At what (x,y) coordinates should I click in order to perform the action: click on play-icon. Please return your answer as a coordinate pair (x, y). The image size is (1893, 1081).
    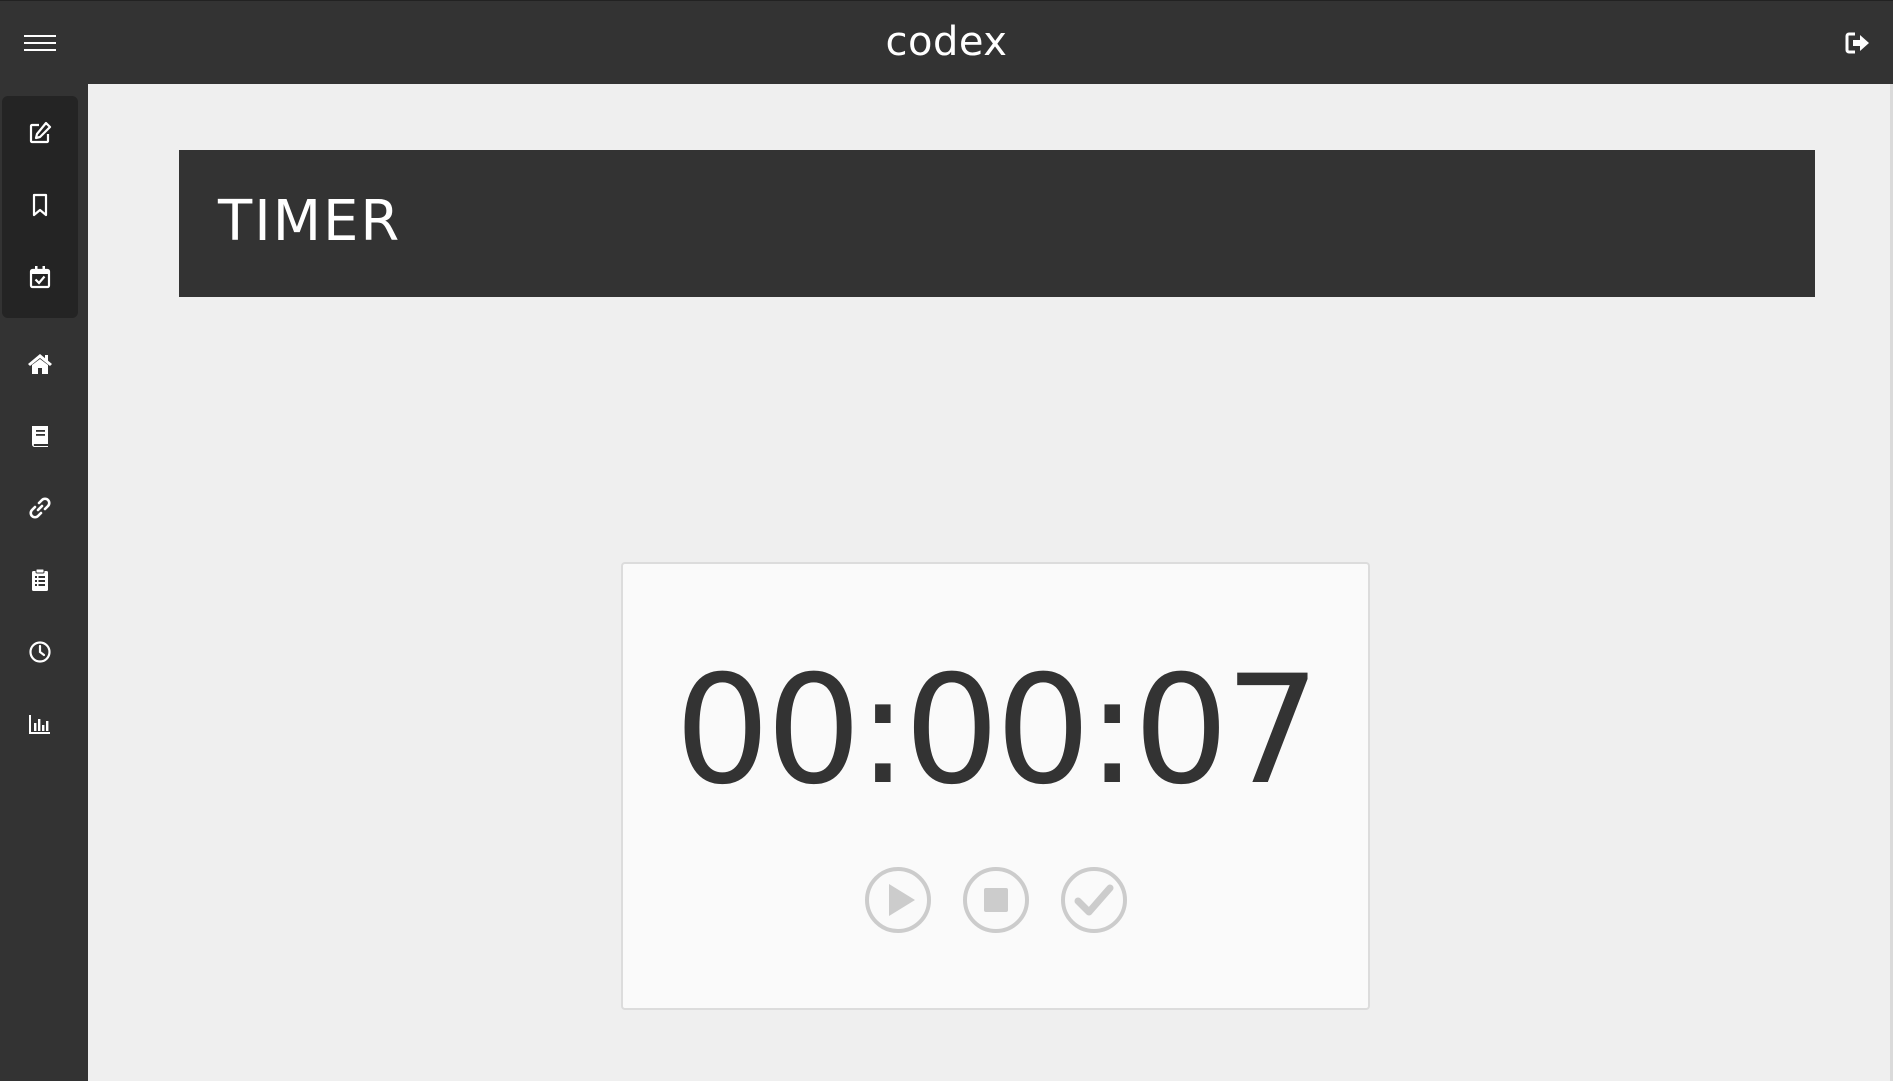
    Looking at the image, I should click on (897, 900).